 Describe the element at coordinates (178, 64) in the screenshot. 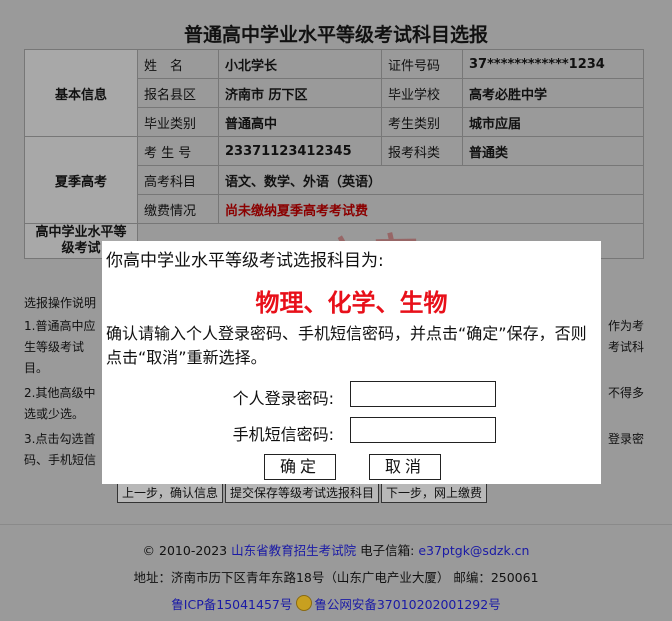

I see `name-label: 姓 名` at that location.